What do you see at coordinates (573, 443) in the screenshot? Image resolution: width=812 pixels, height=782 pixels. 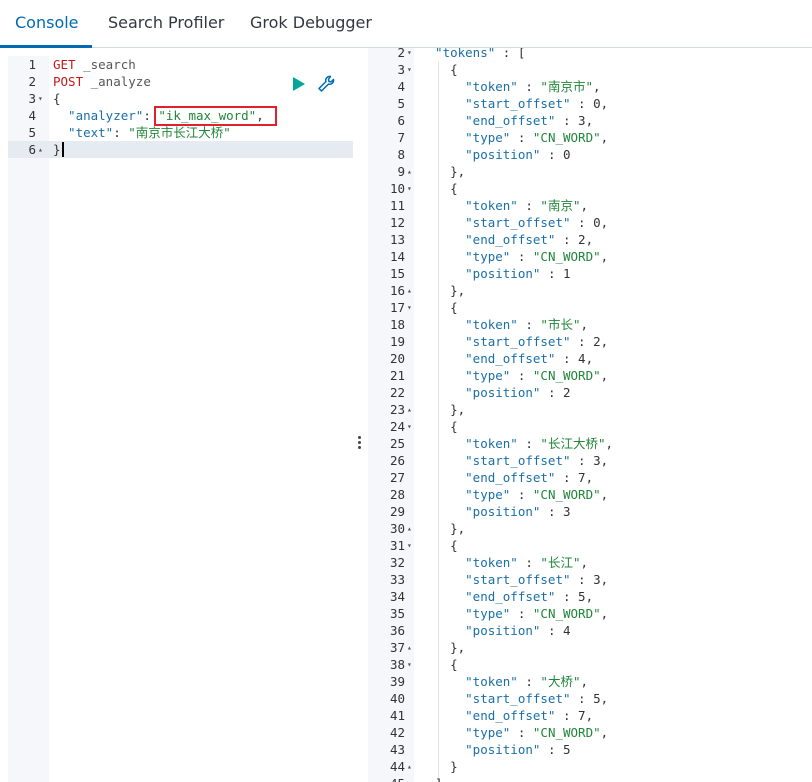 I see `code-token: "长江大桥"` at bounding box center [573, 443].